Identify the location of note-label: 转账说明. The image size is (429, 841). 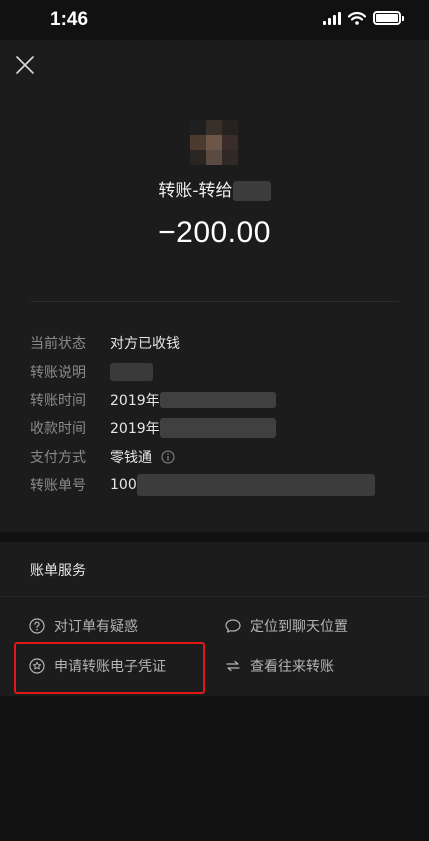
(58, 372).